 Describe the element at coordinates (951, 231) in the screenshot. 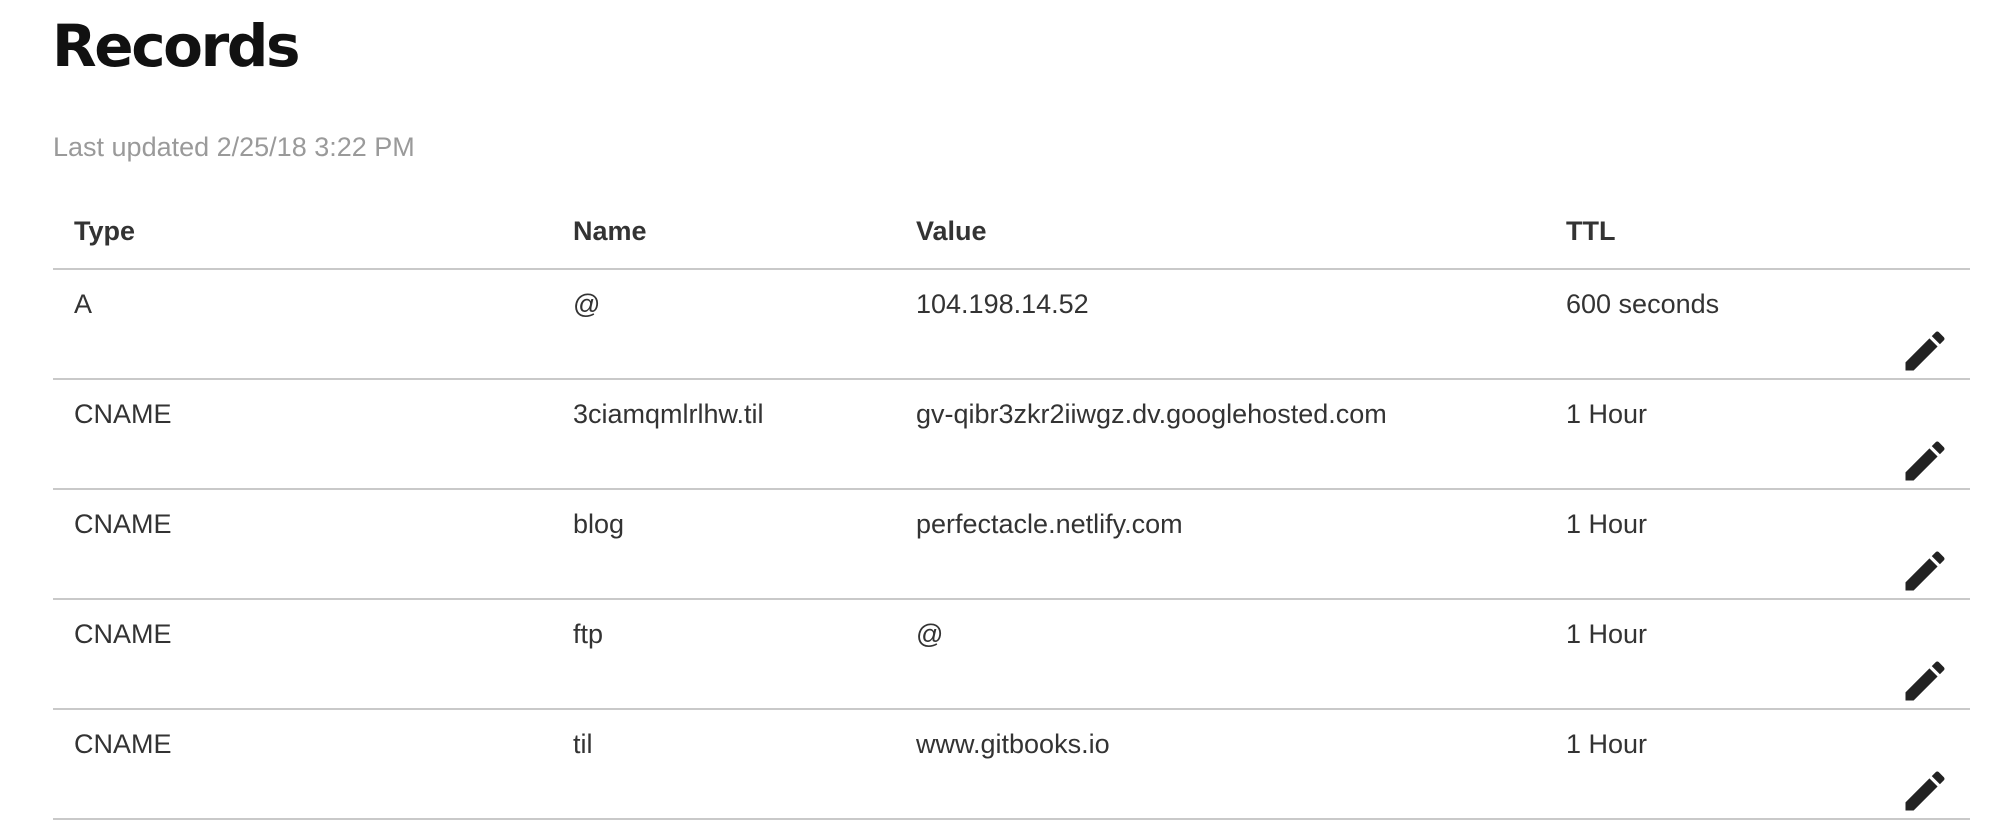

I see `column-header-value: Value` at that location.